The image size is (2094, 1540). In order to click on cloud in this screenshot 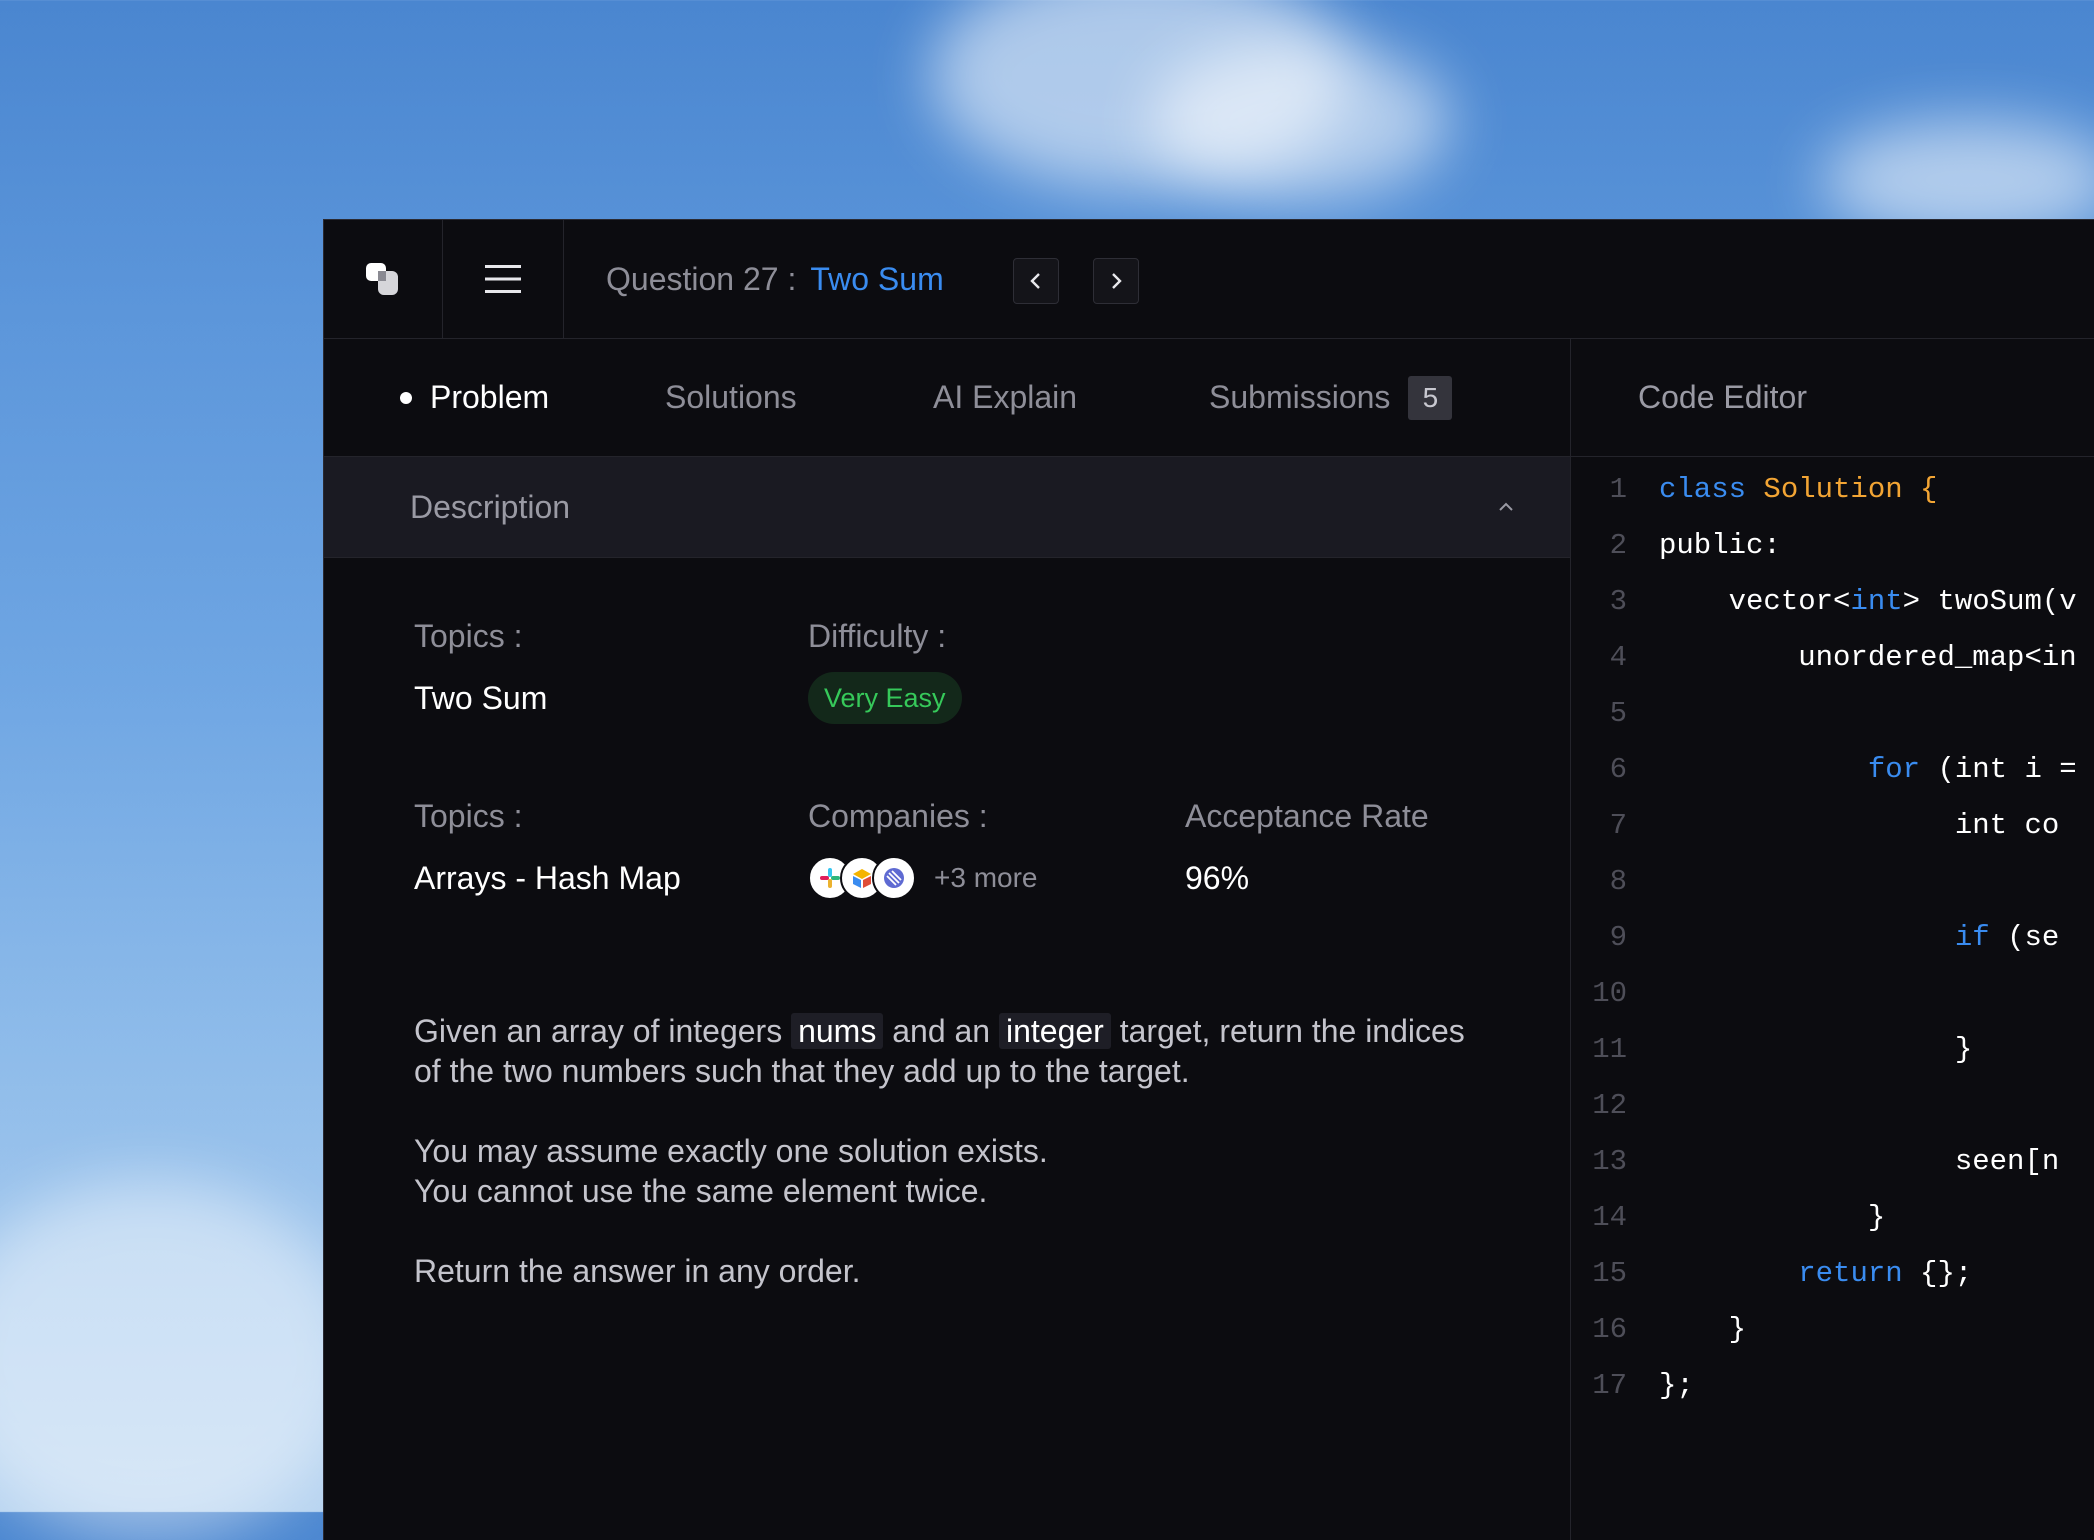, I will do `click(1300, 120)`.